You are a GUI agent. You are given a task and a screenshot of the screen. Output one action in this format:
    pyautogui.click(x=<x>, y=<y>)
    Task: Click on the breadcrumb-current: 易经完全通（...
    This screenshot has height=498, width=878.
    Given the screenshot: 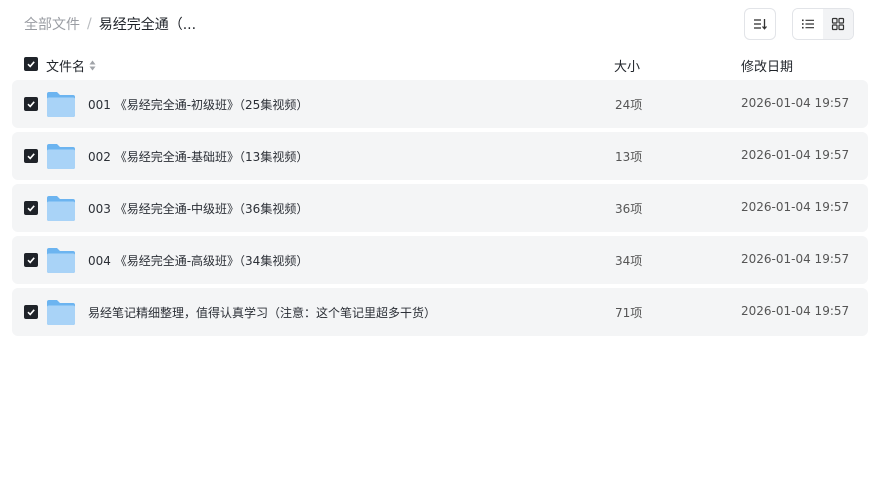 What is the action you would take?
    pyautogui.click(x=147, y=25)
    